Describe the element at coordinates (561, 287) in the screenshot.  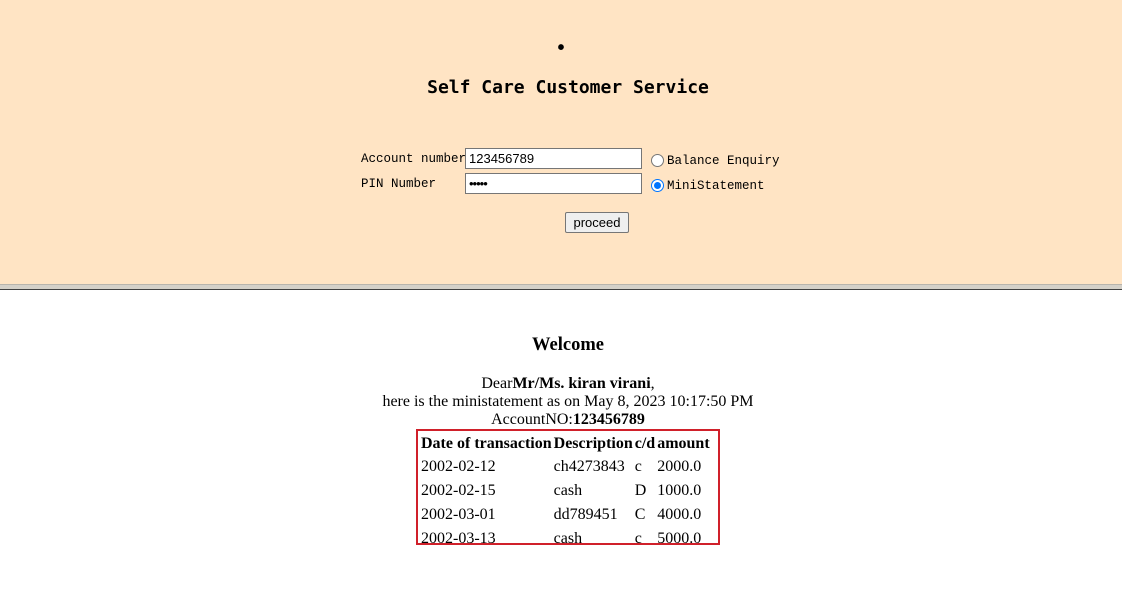
I see `frame-divider` at that location.